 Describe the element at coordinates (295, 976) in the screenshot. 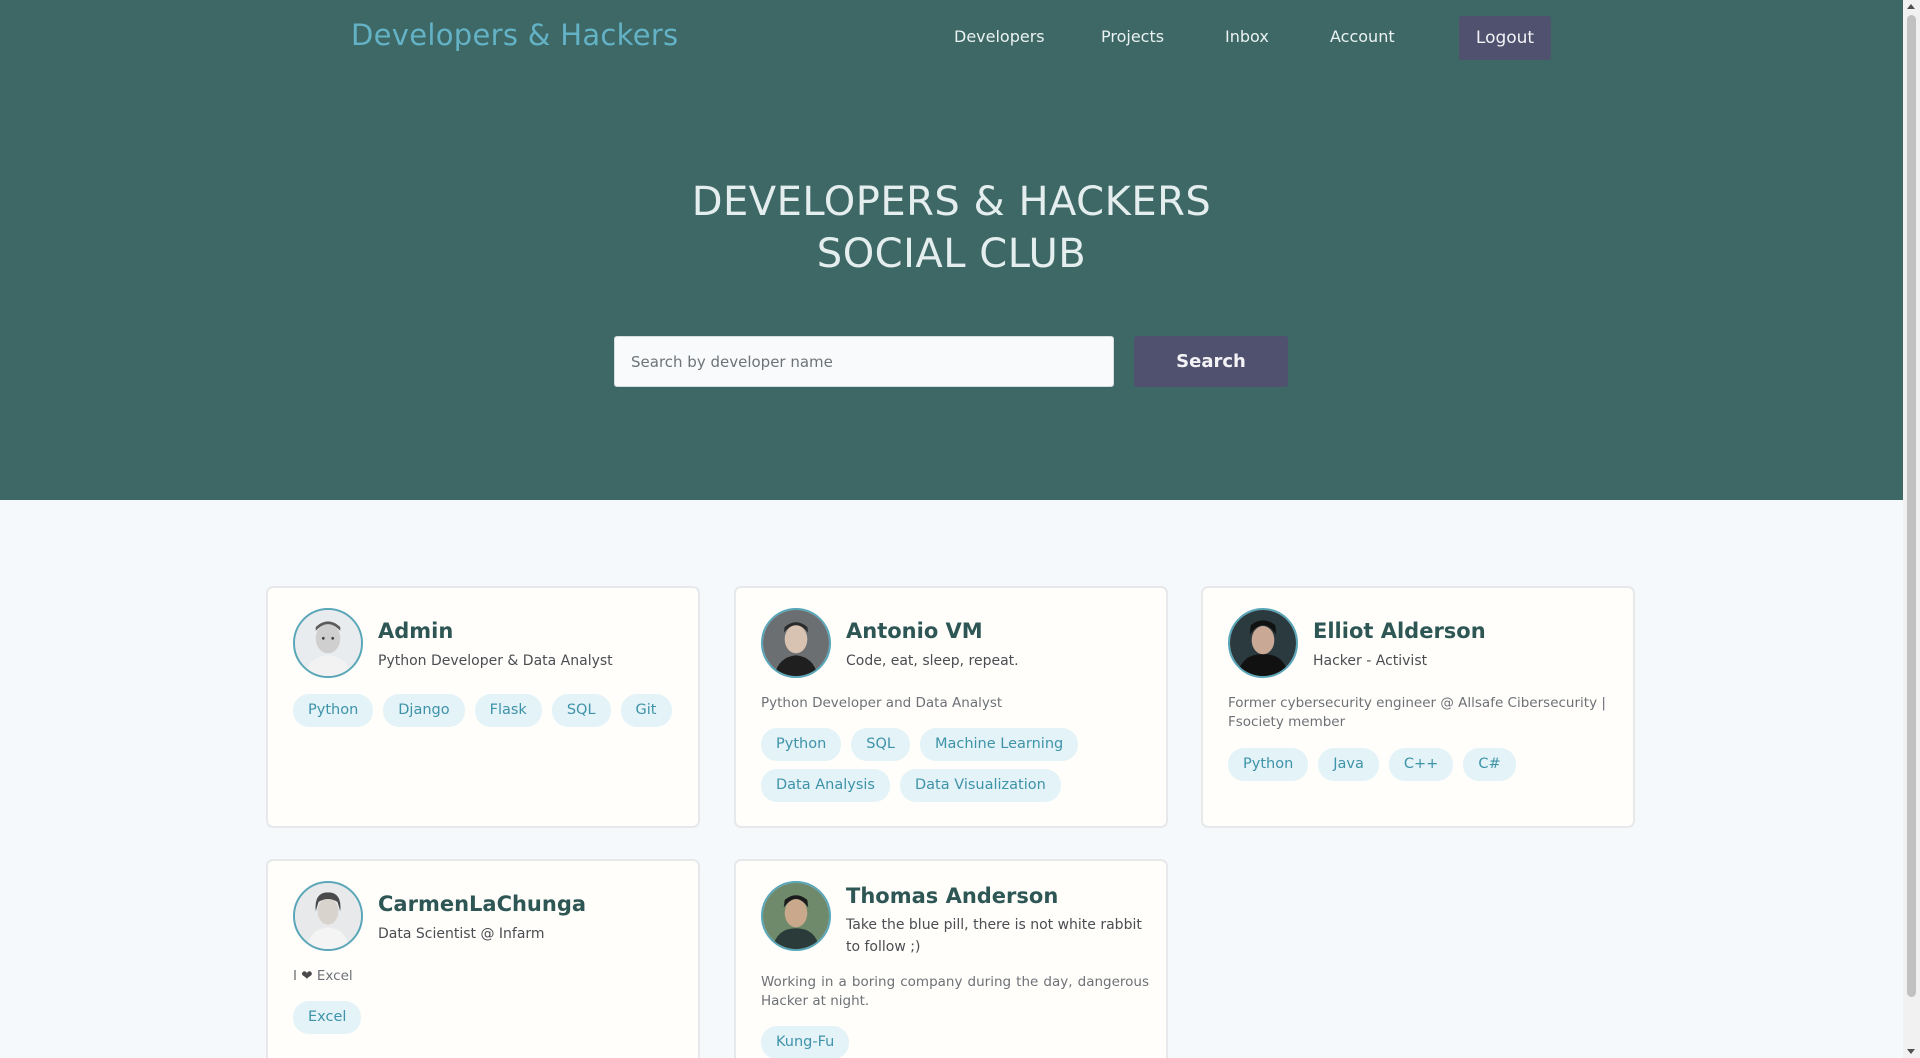

I see `bio-prefix: I` at that location.